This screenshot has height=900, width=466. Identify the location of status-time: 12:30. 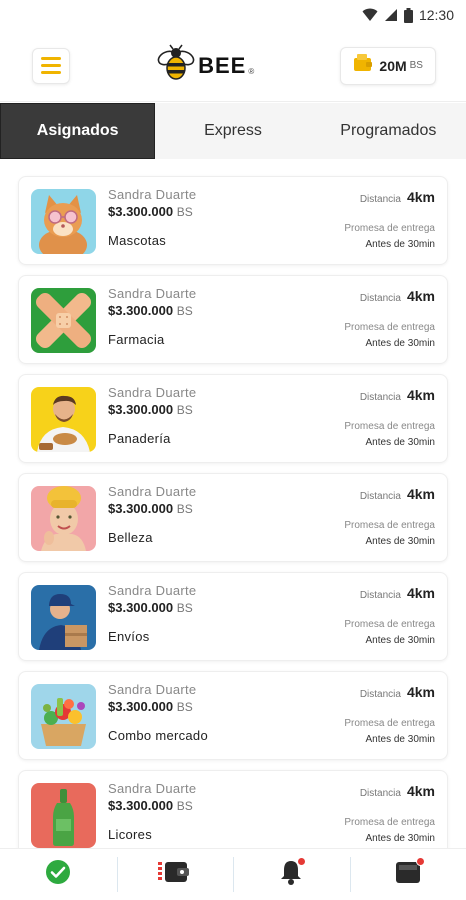
(436, 15).